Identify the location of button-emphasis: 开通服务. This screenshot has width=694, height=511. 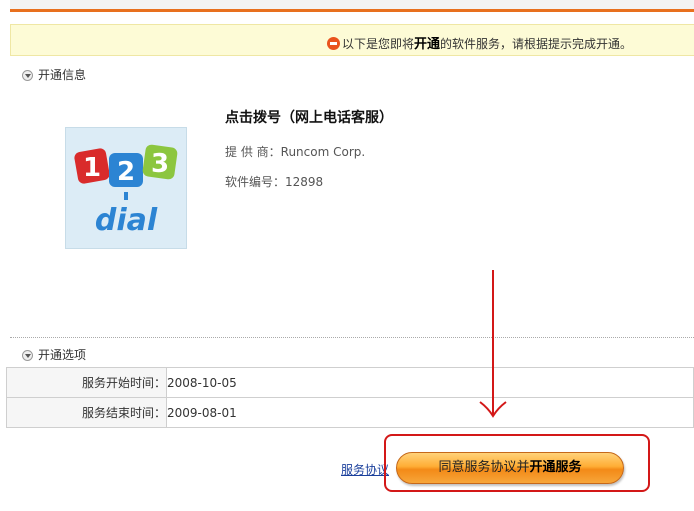
(555, 467).